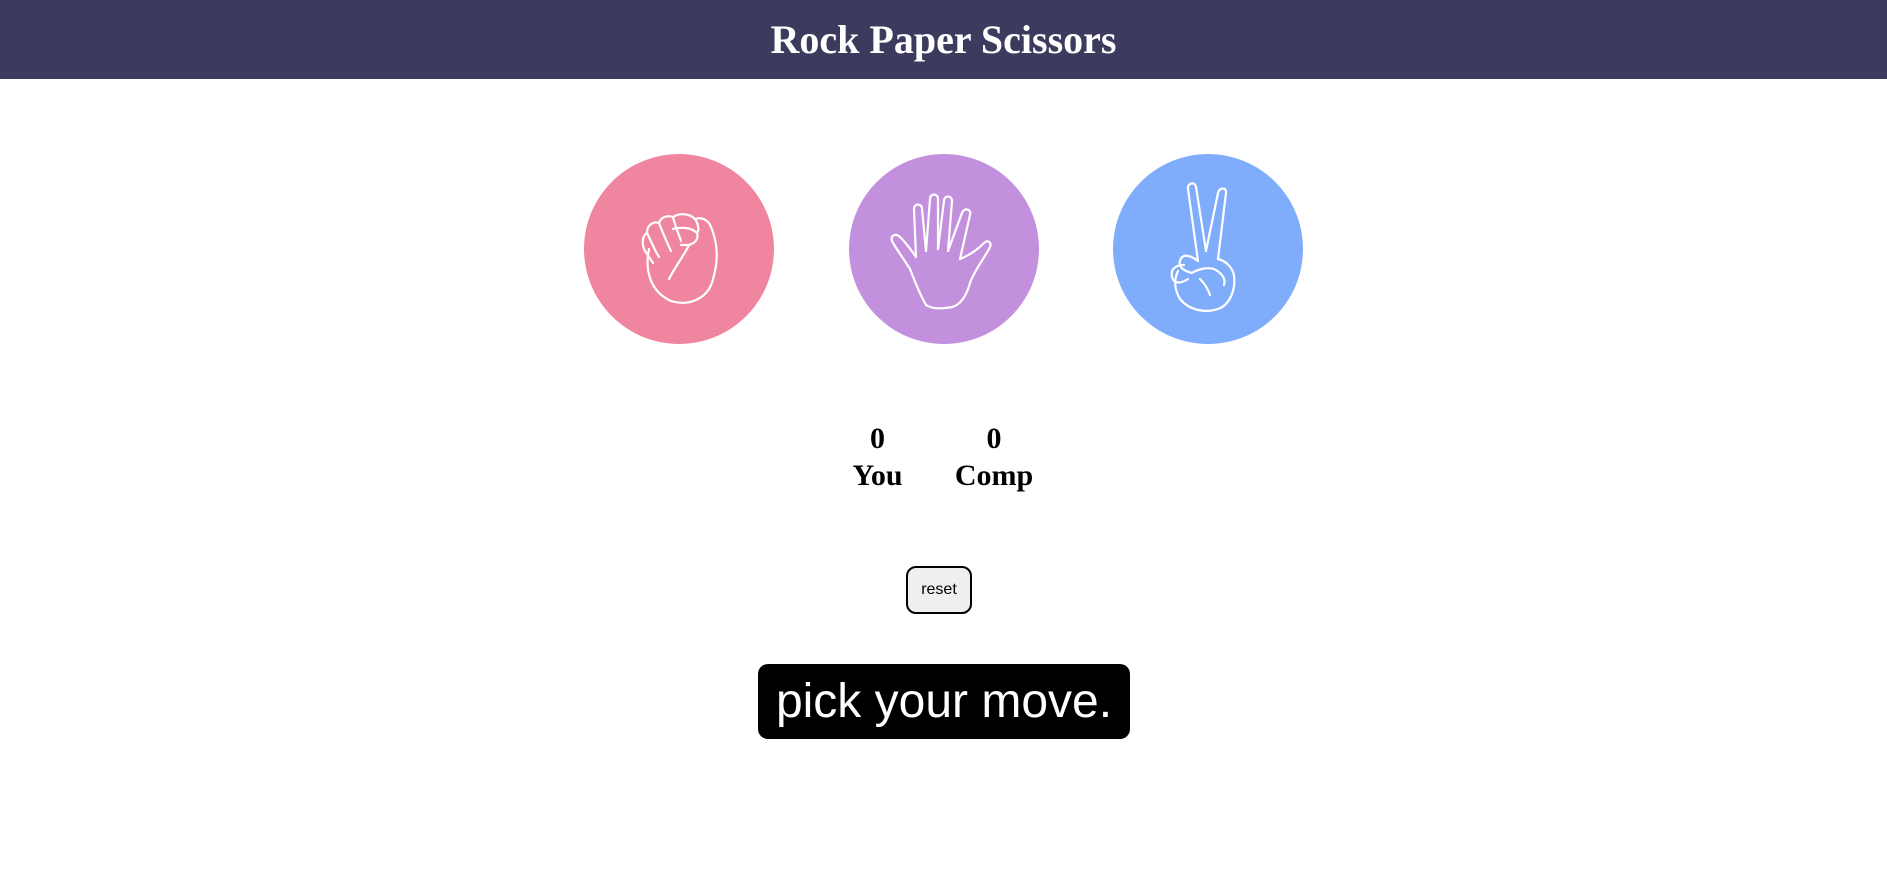 Image resolution: width=1887 pixels, height=892 pixels. What do you see at coordinates (941, 251) in the screenshot?
I see `open-hand-icon` at bounding box center [941, 251].